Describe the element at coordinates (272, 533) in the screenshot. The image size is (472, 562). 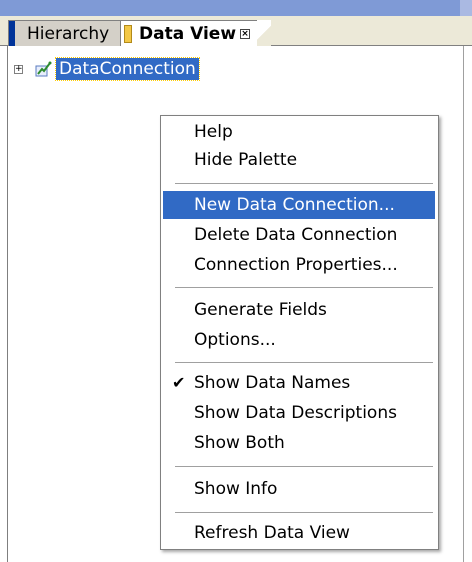
I see `menu-item-label: Refresh Data View` at that location.